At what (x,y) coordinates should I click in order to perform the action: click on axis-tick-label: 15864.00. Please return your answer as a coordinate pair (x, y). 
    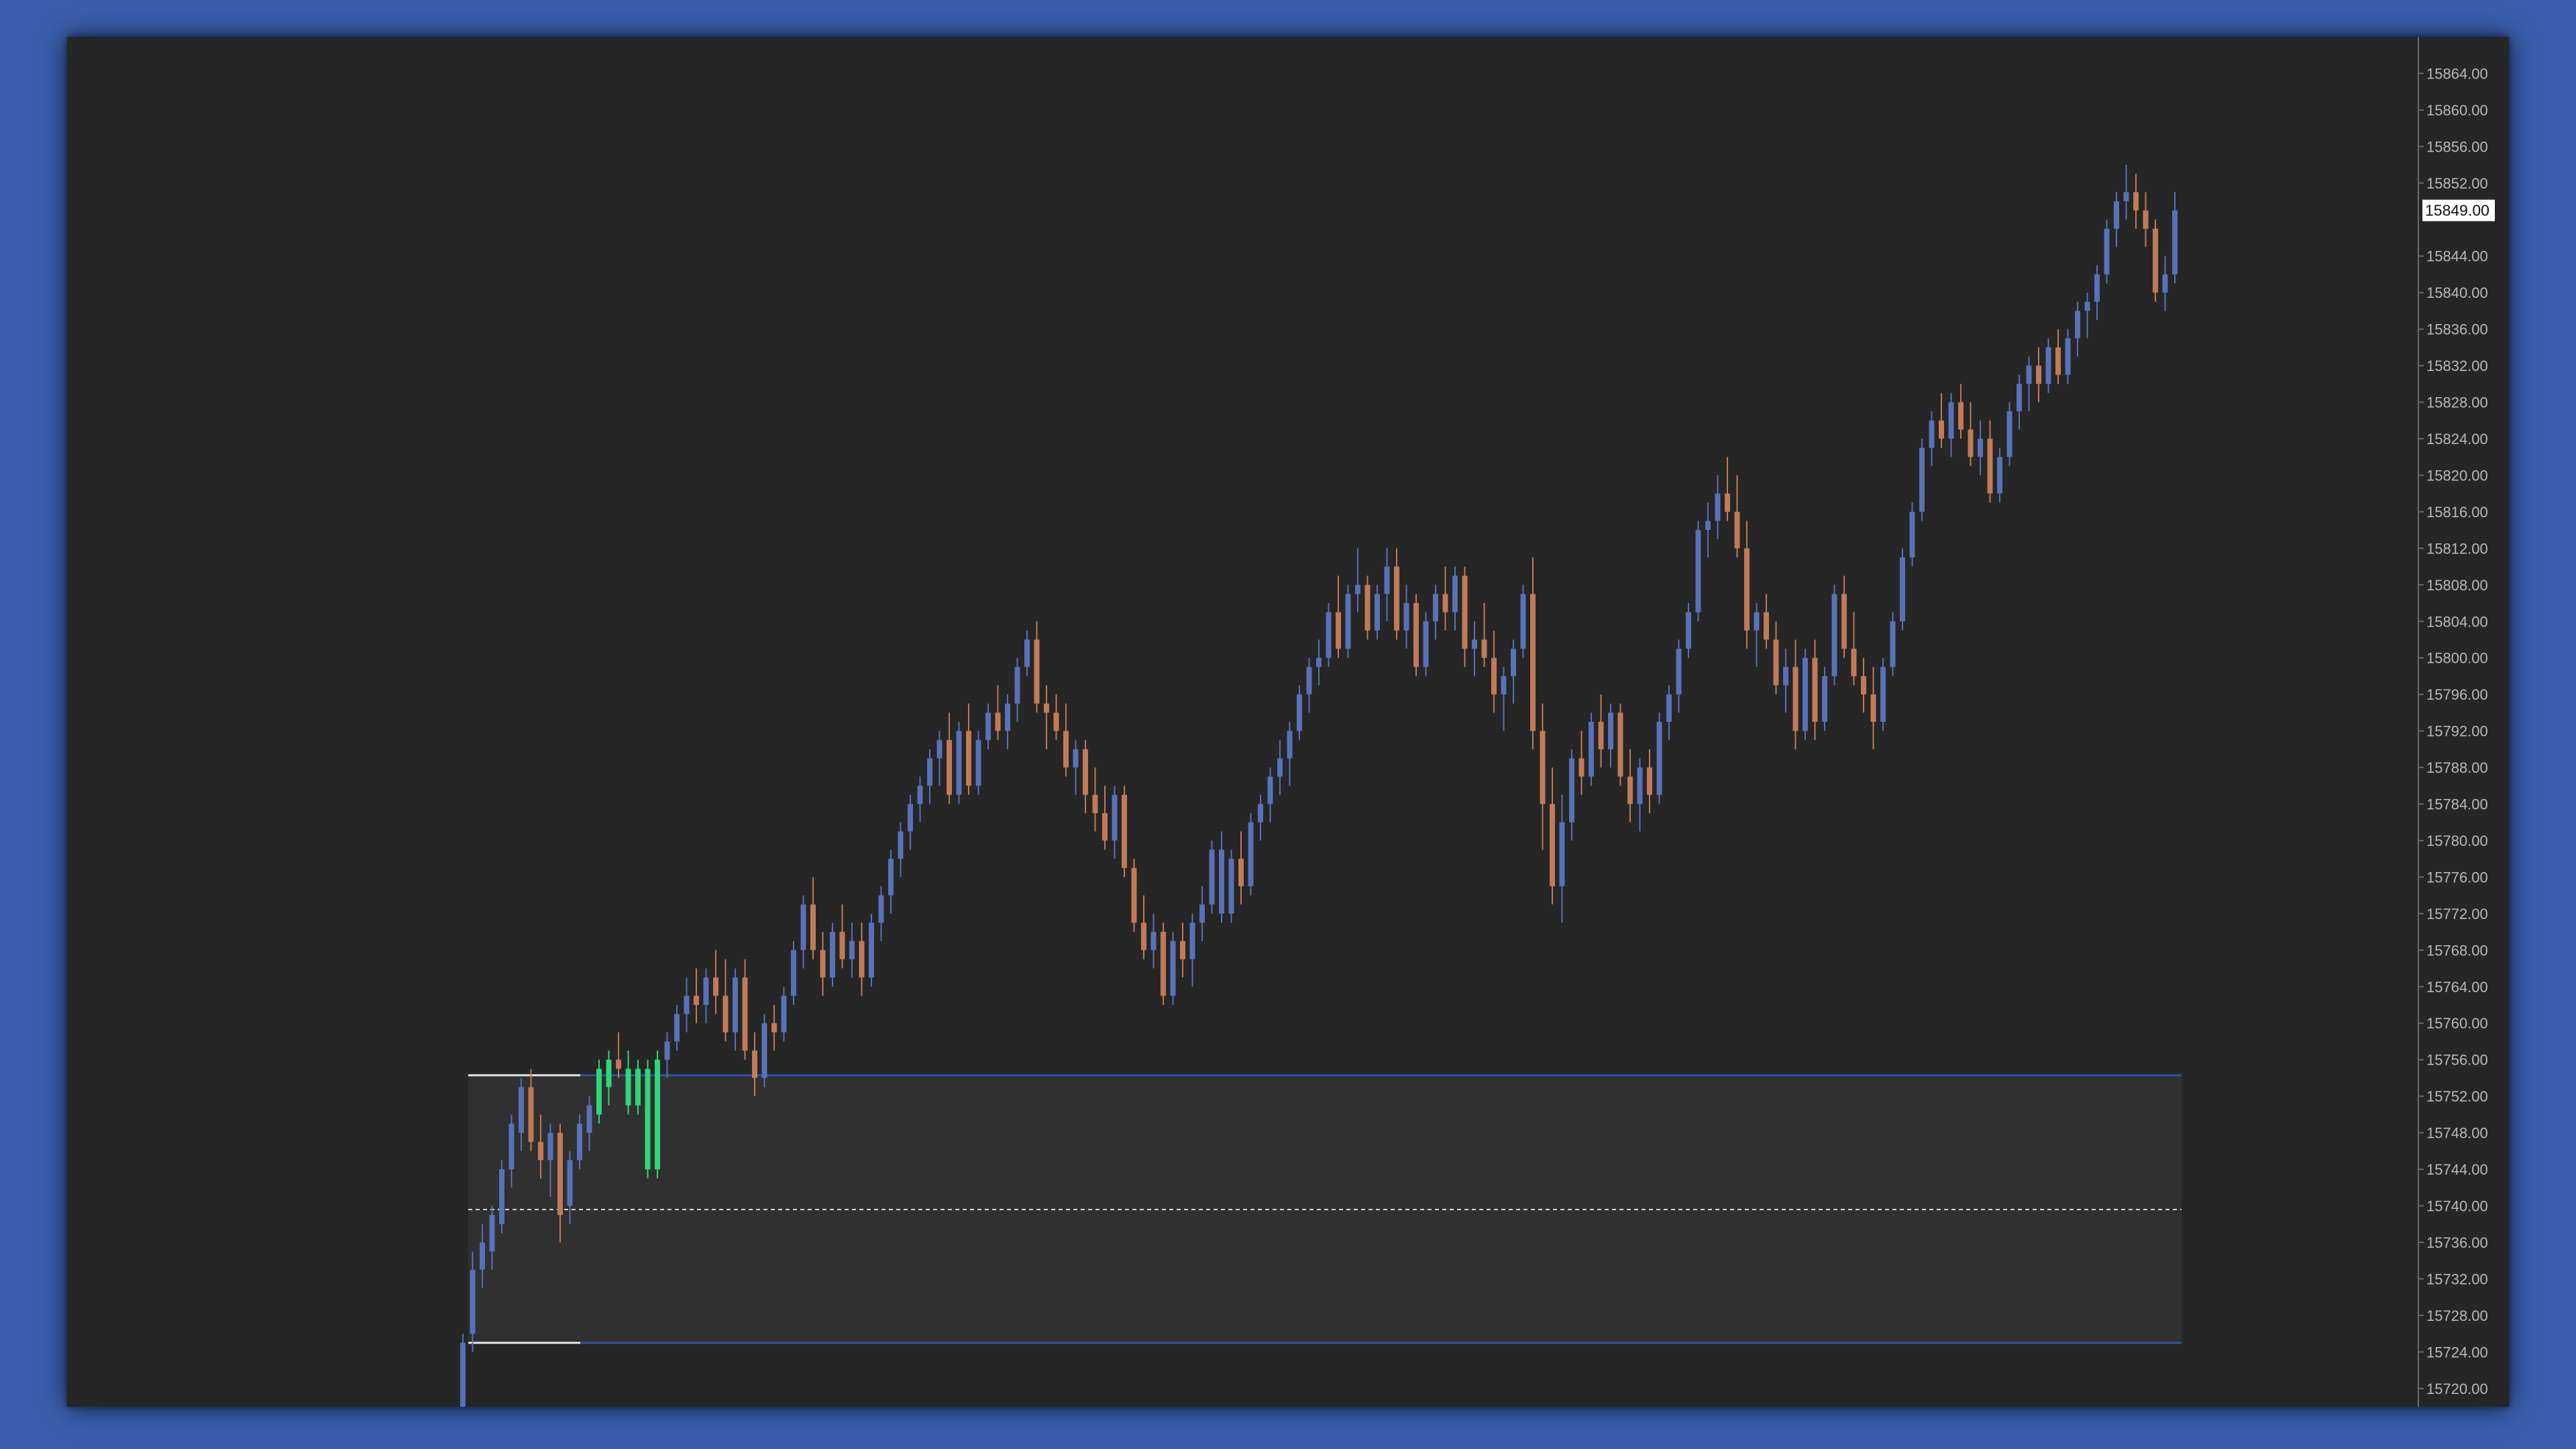
    Looking at the image, I should click on (2457, 73).